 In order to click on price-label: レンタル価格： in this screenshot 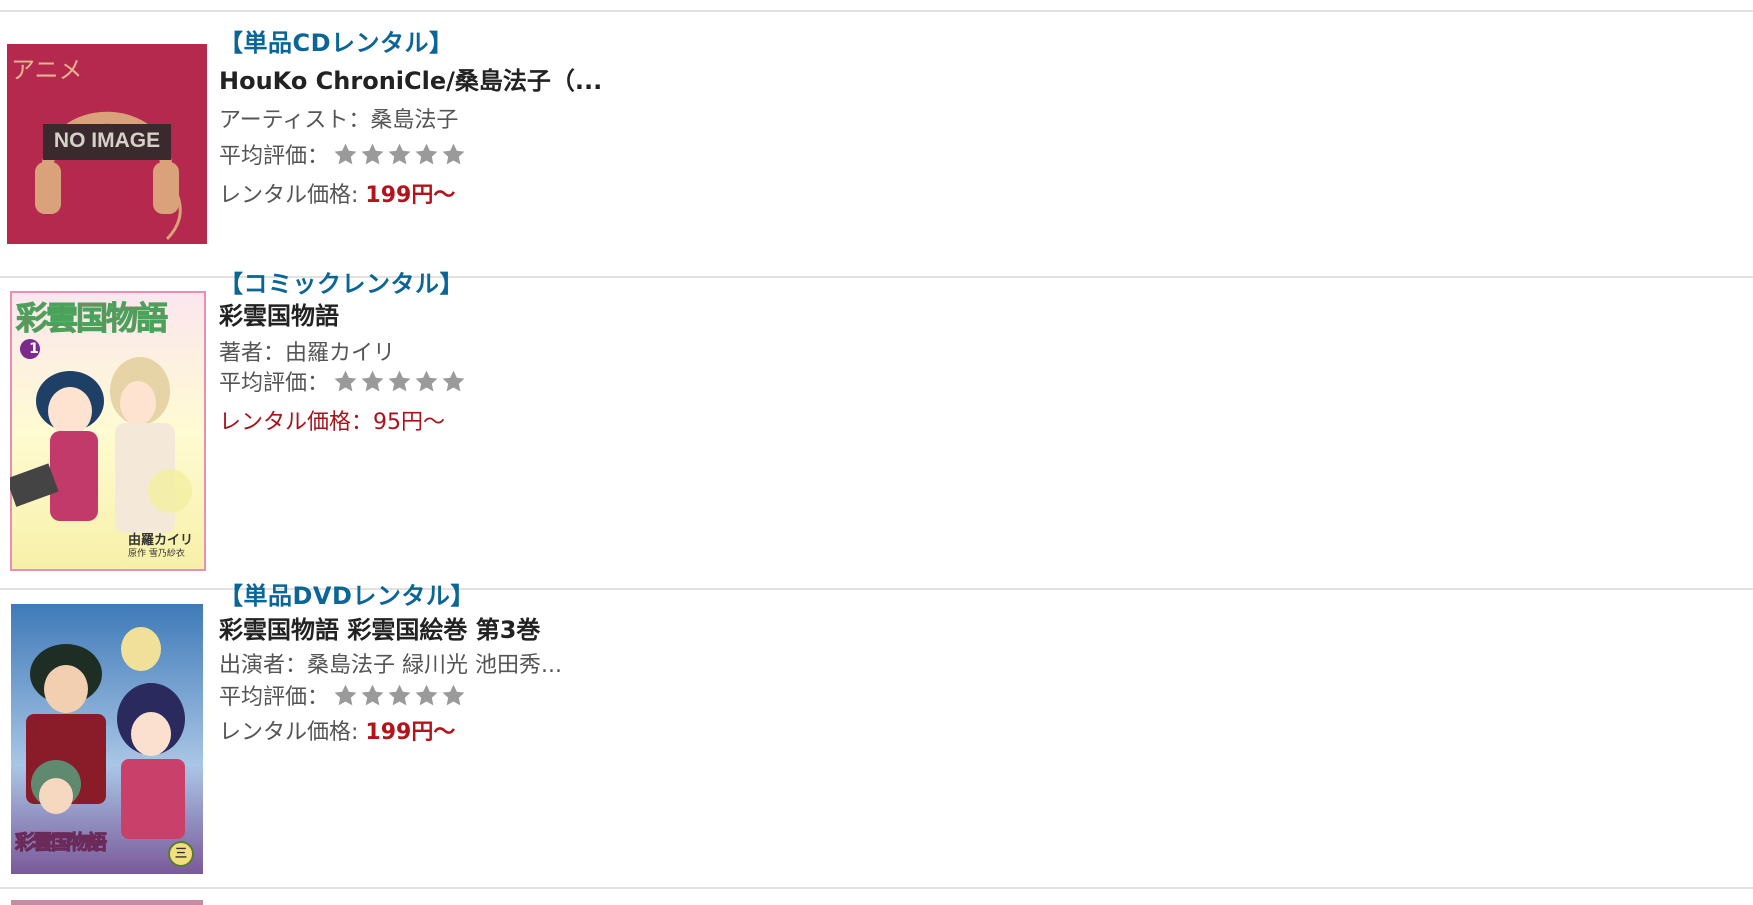, I will do `click(296, 422)`.